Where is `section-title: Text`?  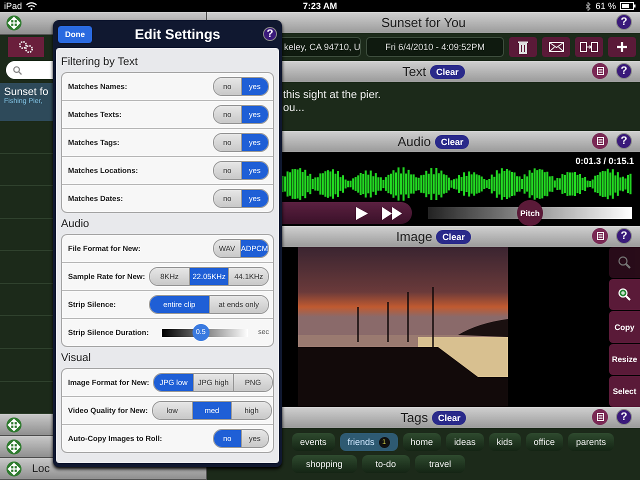
section-title: Text is located at coordinates (414, 71).